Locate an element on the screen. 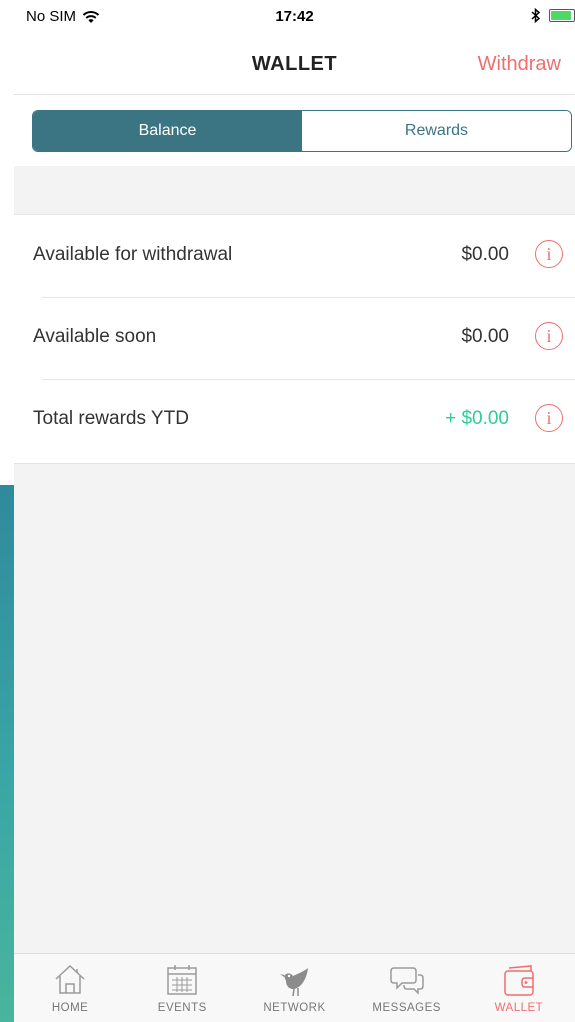 The height and width of the screenshot is (1022, 575). segment-rewards: Rewards is located at coordinates (436, 131).